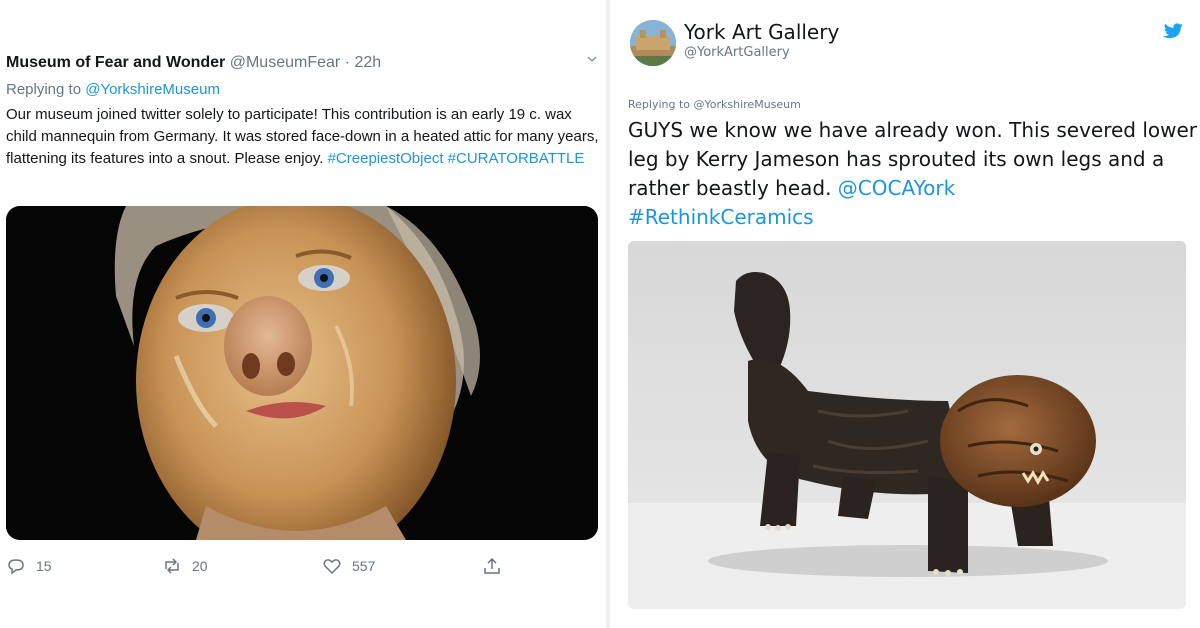 The height and width of the screenshot is (628, 1200). I want to click on hashtag-link: #RethinkCeramics, so click(721, 217).